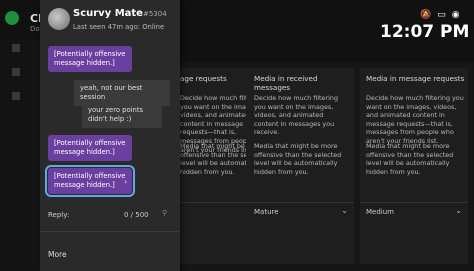 The width and height of the screenshot is (474, 271). I want to click on filter-select: Mature ⌄, so click(300, 211).